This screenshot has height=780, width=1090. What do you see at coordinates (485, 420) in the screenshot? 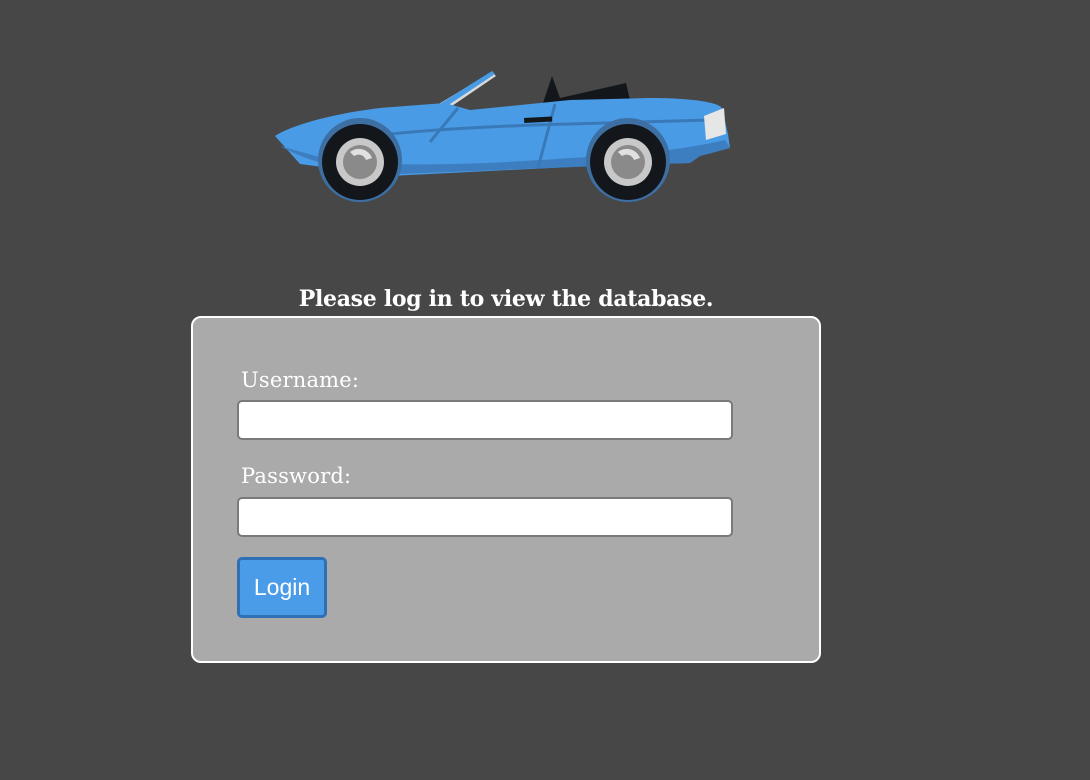
I see `username-input` at bounding box center [485, 420].